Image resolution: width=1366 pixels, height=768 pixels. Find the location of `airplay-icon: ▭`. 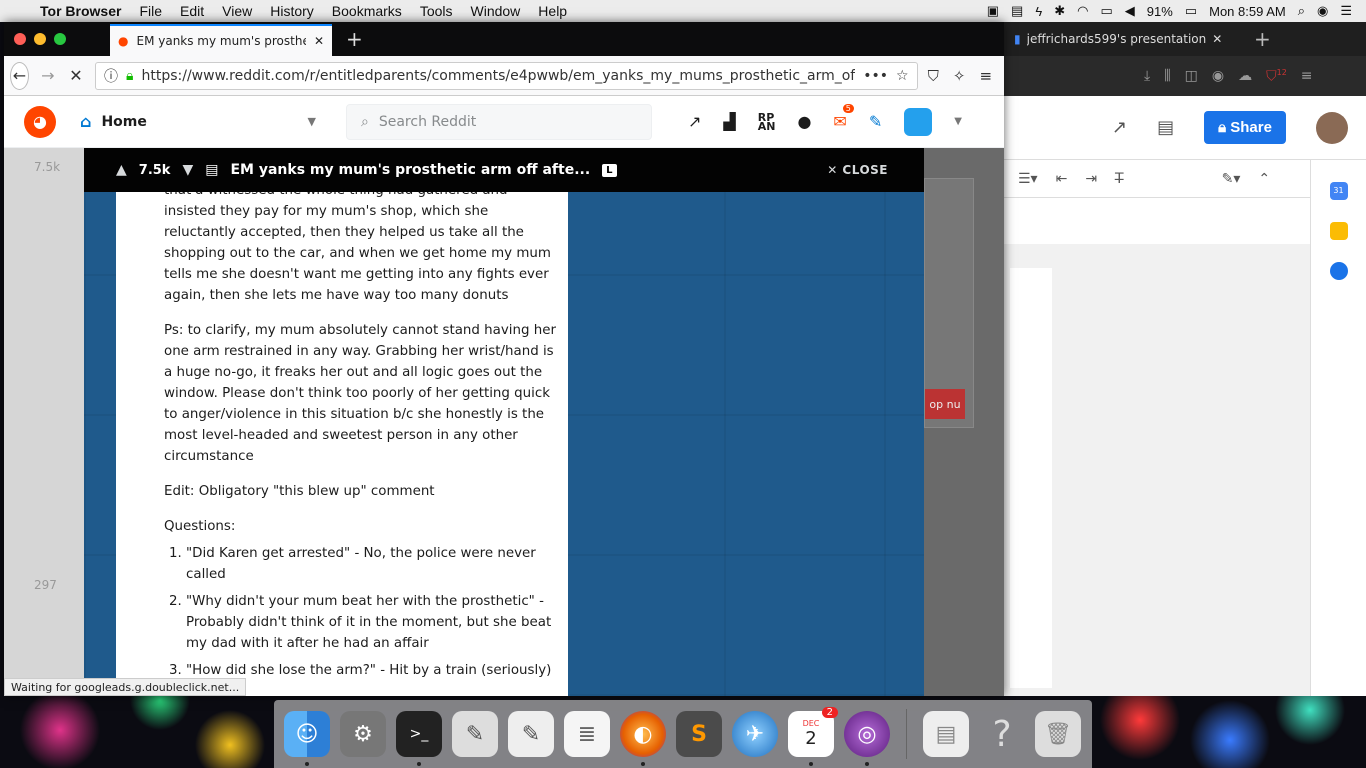

airplay-icon: ▭ is located at coordinates (1106, 11).